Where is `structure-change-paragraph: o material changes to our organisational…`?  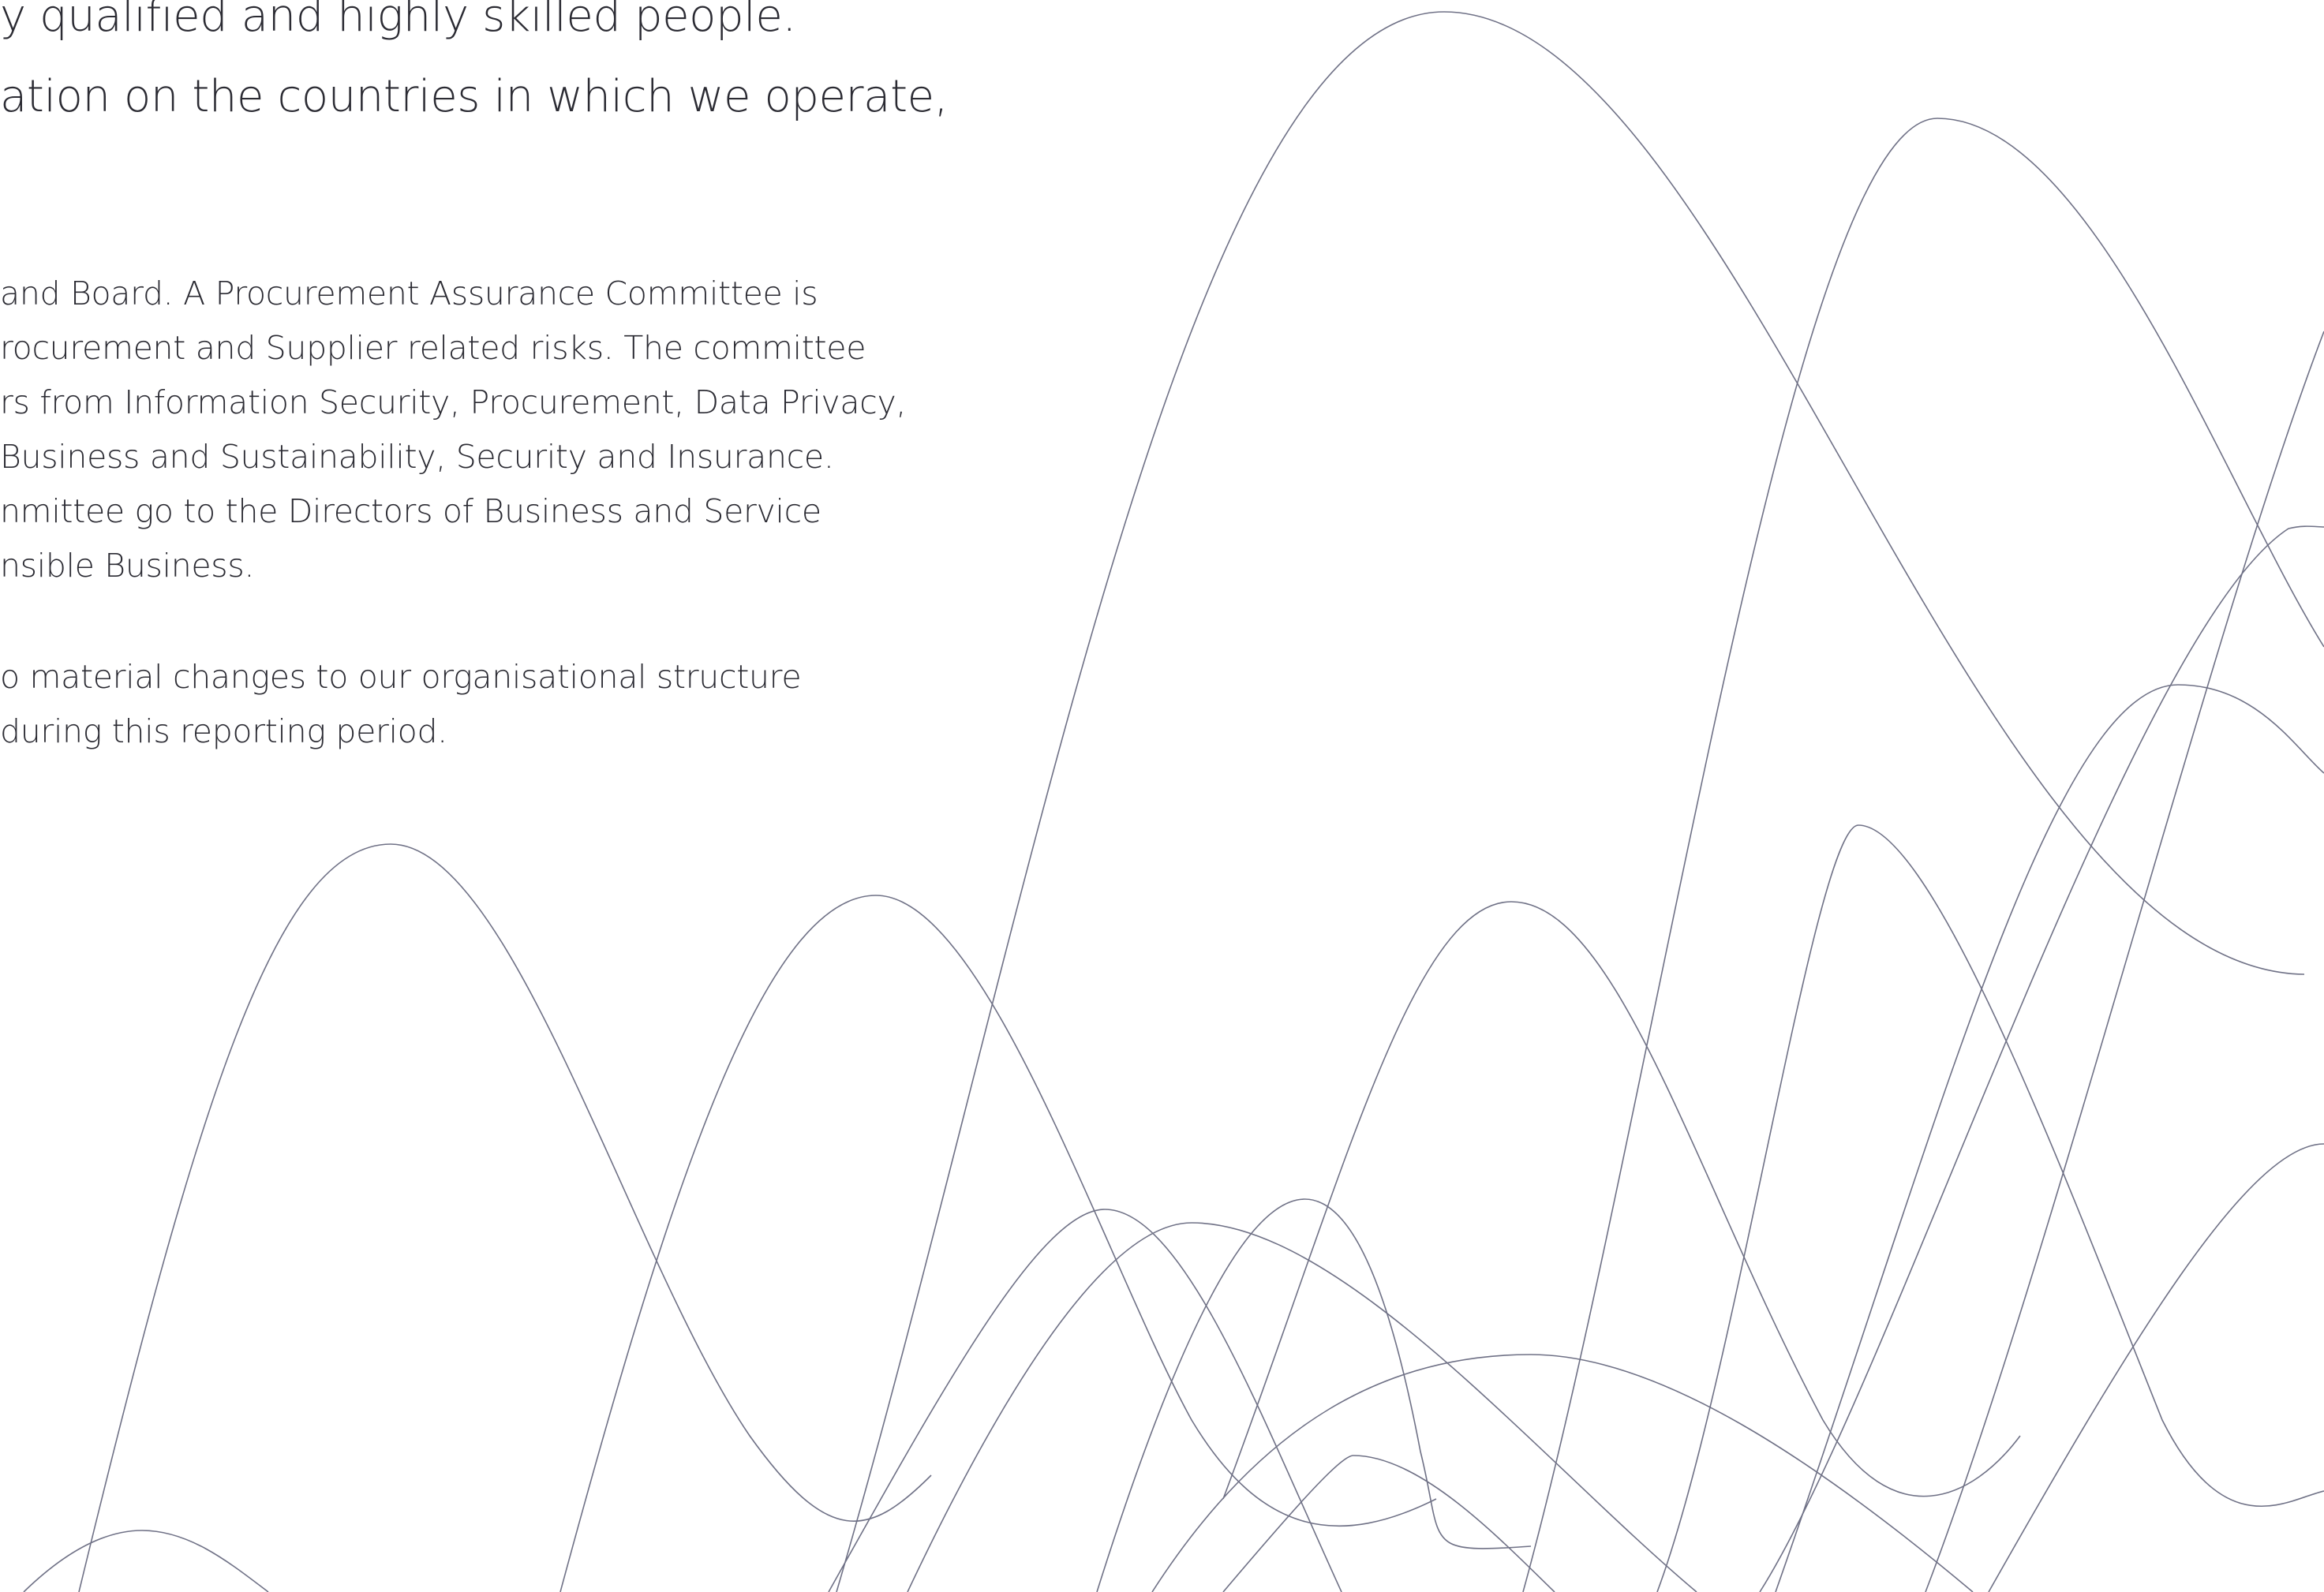 structure-change-paragraph: o material changes to our organisational… is located at coordinates (442, 704).